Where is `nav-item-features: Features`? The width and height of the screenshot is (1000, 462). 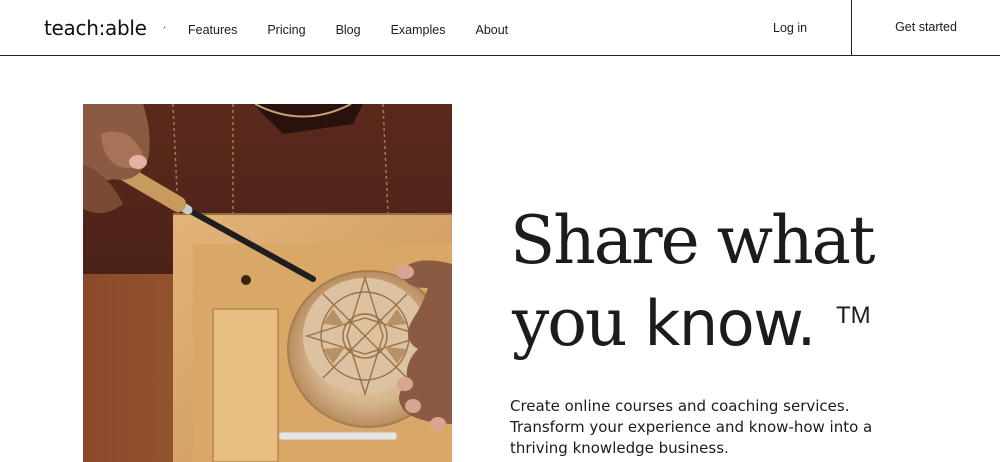
nav-item-features: Features is located at coordinates (212, 28).